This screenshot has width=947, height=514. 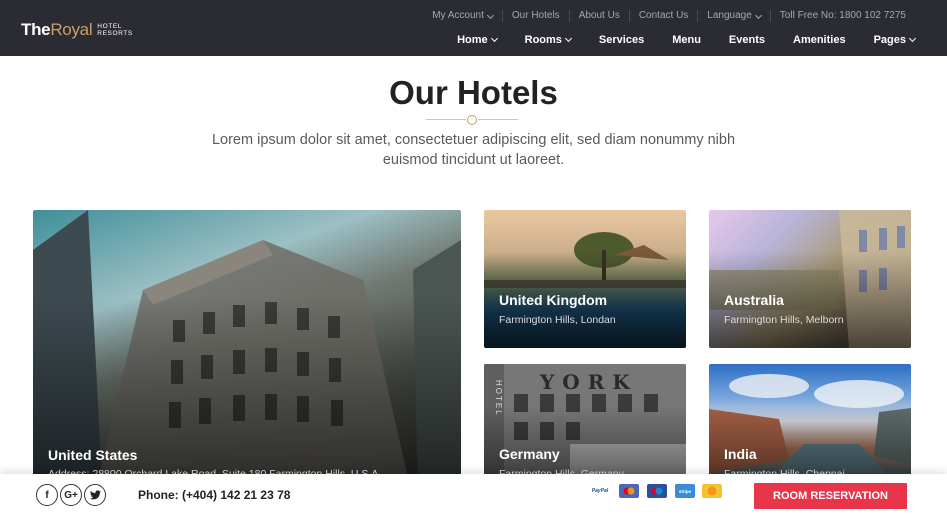 What do you see at coordinates (600, 491) in the screenshot?
I see `paypal-icon: PayPal` at bounding box center [600, 491].